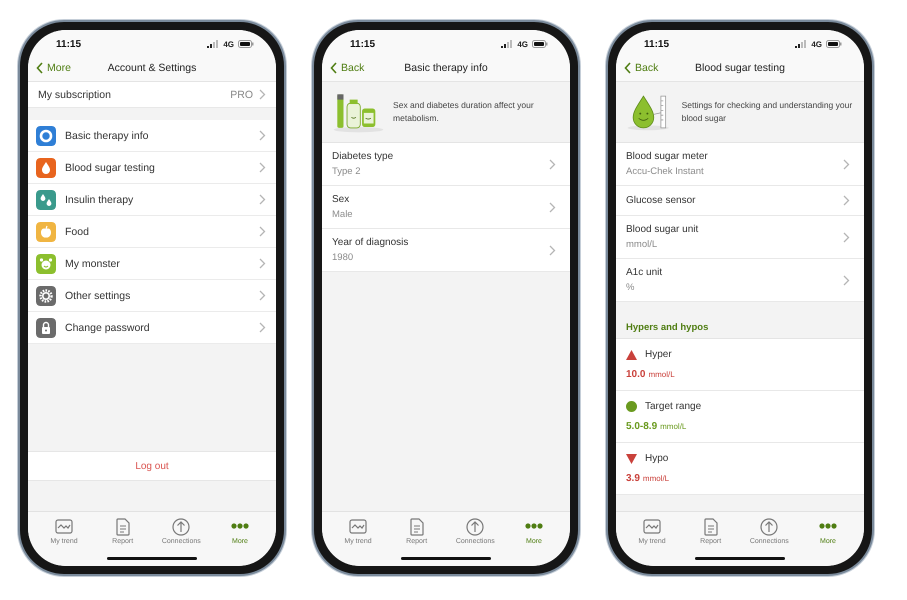 The width and height of the screenshot is (907, 600). Describe the element at coordinates (92, 264) in the screenshot. I see `menu-label: My monster` at that location.